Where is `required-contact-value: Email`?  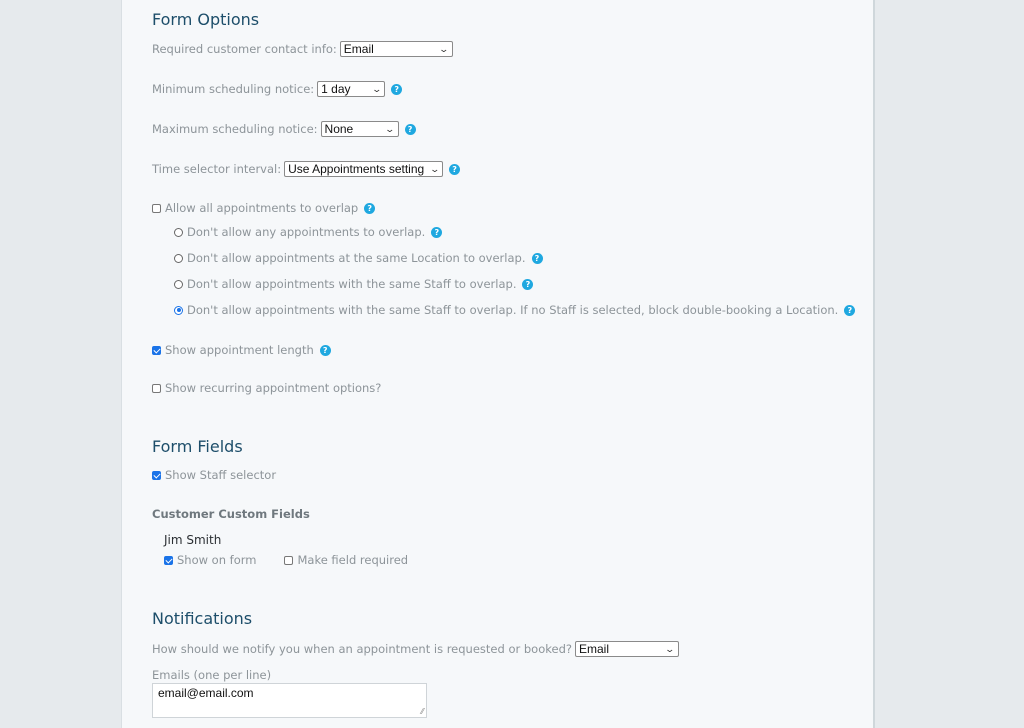
required-contact-value: Email is located at coordinates (358, 49).